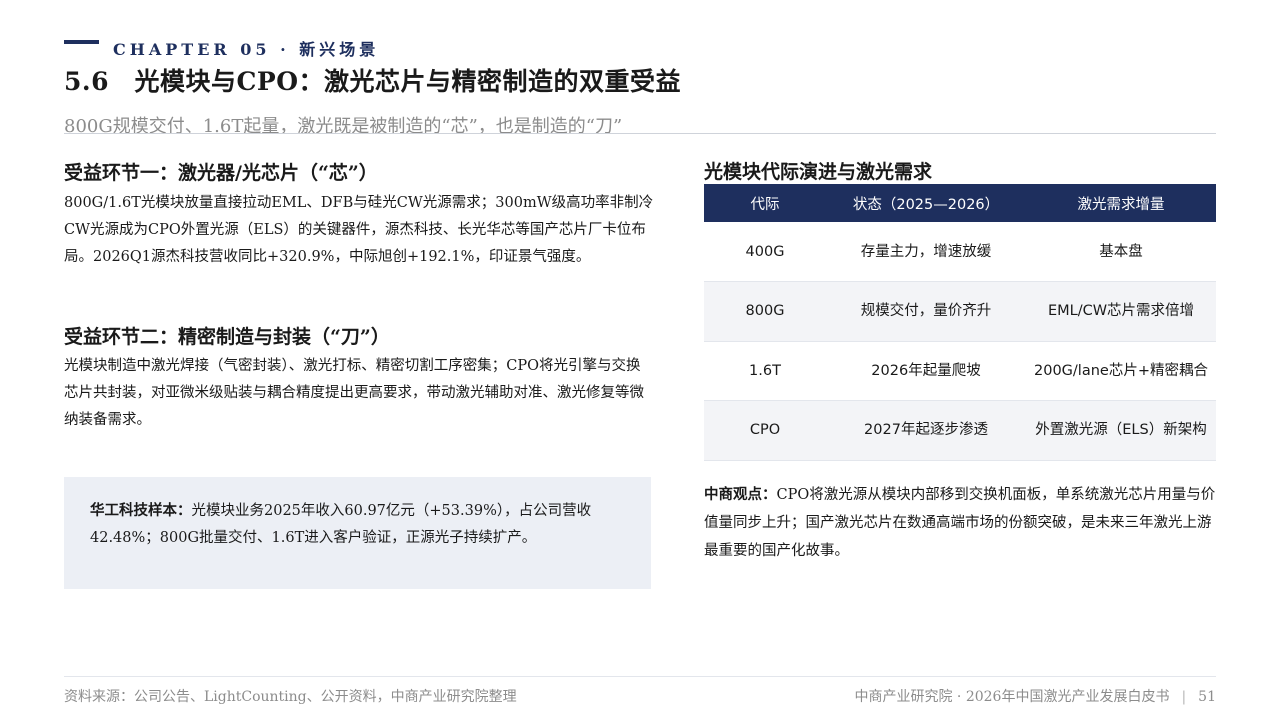  What do you see at coordinates (221, 173) in the screenshot?
I see `section-heading-chip: 受益环节一：激光器/光芯片（“芯”）` at bounding box center [221, 173].